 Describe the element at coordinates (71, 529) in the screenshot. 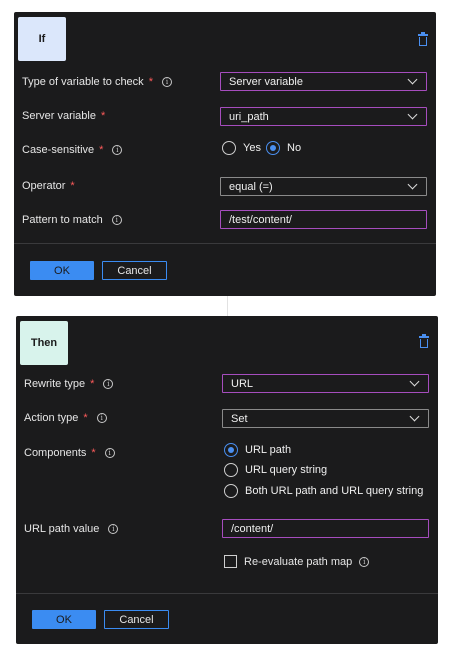

I see `url-path-value-label: URL path value i` at that location.